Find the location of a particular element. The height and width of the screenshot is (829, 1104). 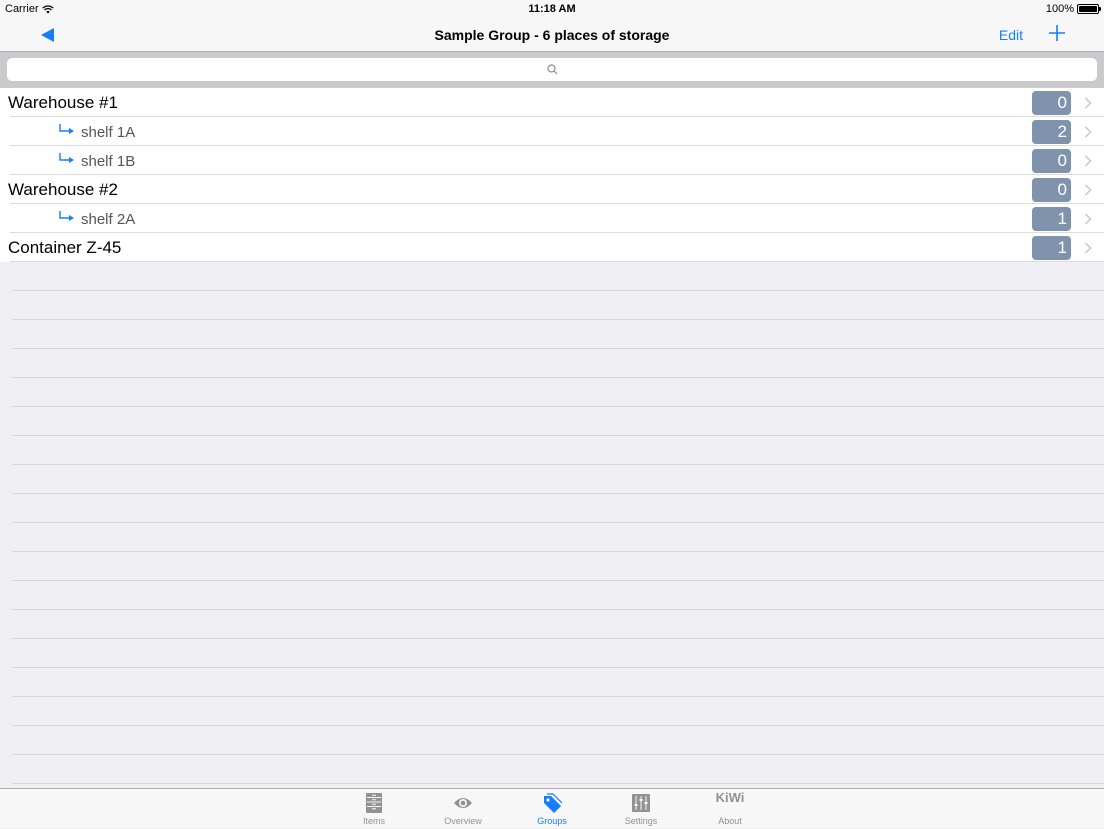

kiwi-logo: KiWi is located at coordinates (730, 797).